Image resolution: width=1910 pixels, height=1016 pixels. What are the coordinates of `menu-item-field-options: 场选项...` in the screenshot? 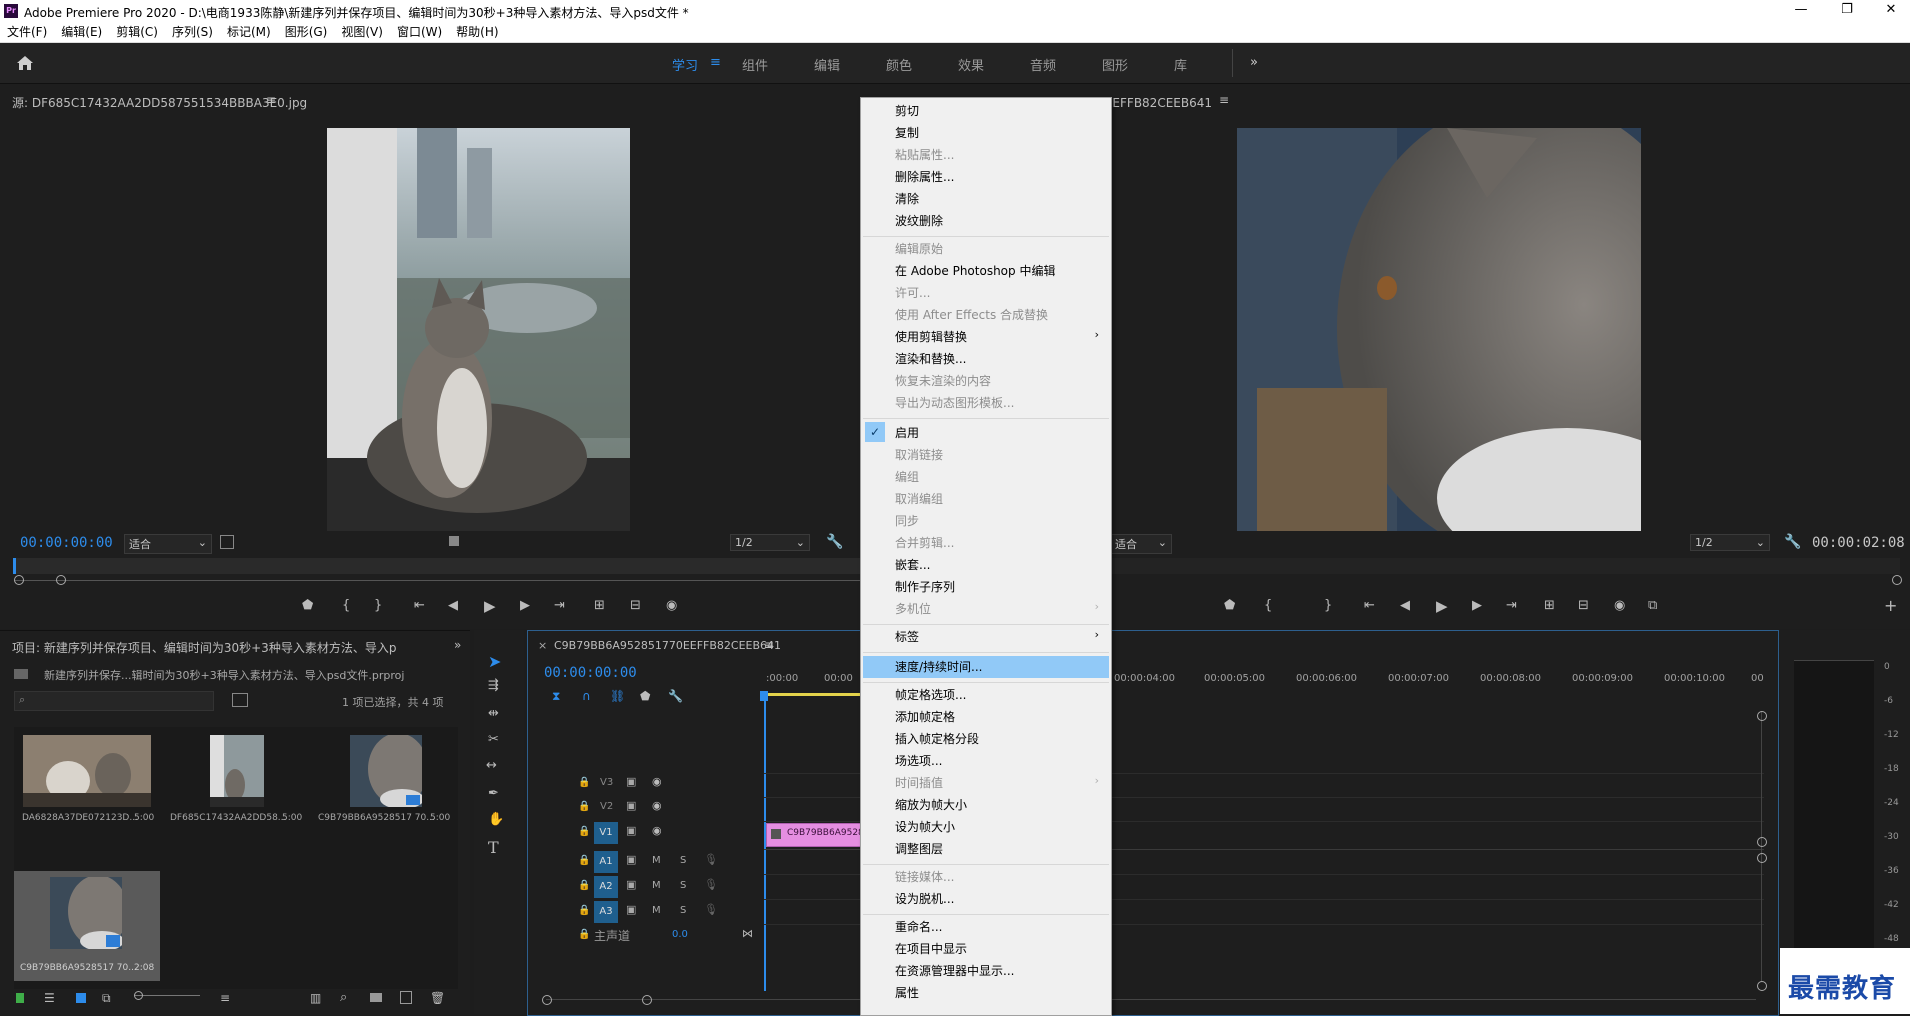 It's located at (918, 761).